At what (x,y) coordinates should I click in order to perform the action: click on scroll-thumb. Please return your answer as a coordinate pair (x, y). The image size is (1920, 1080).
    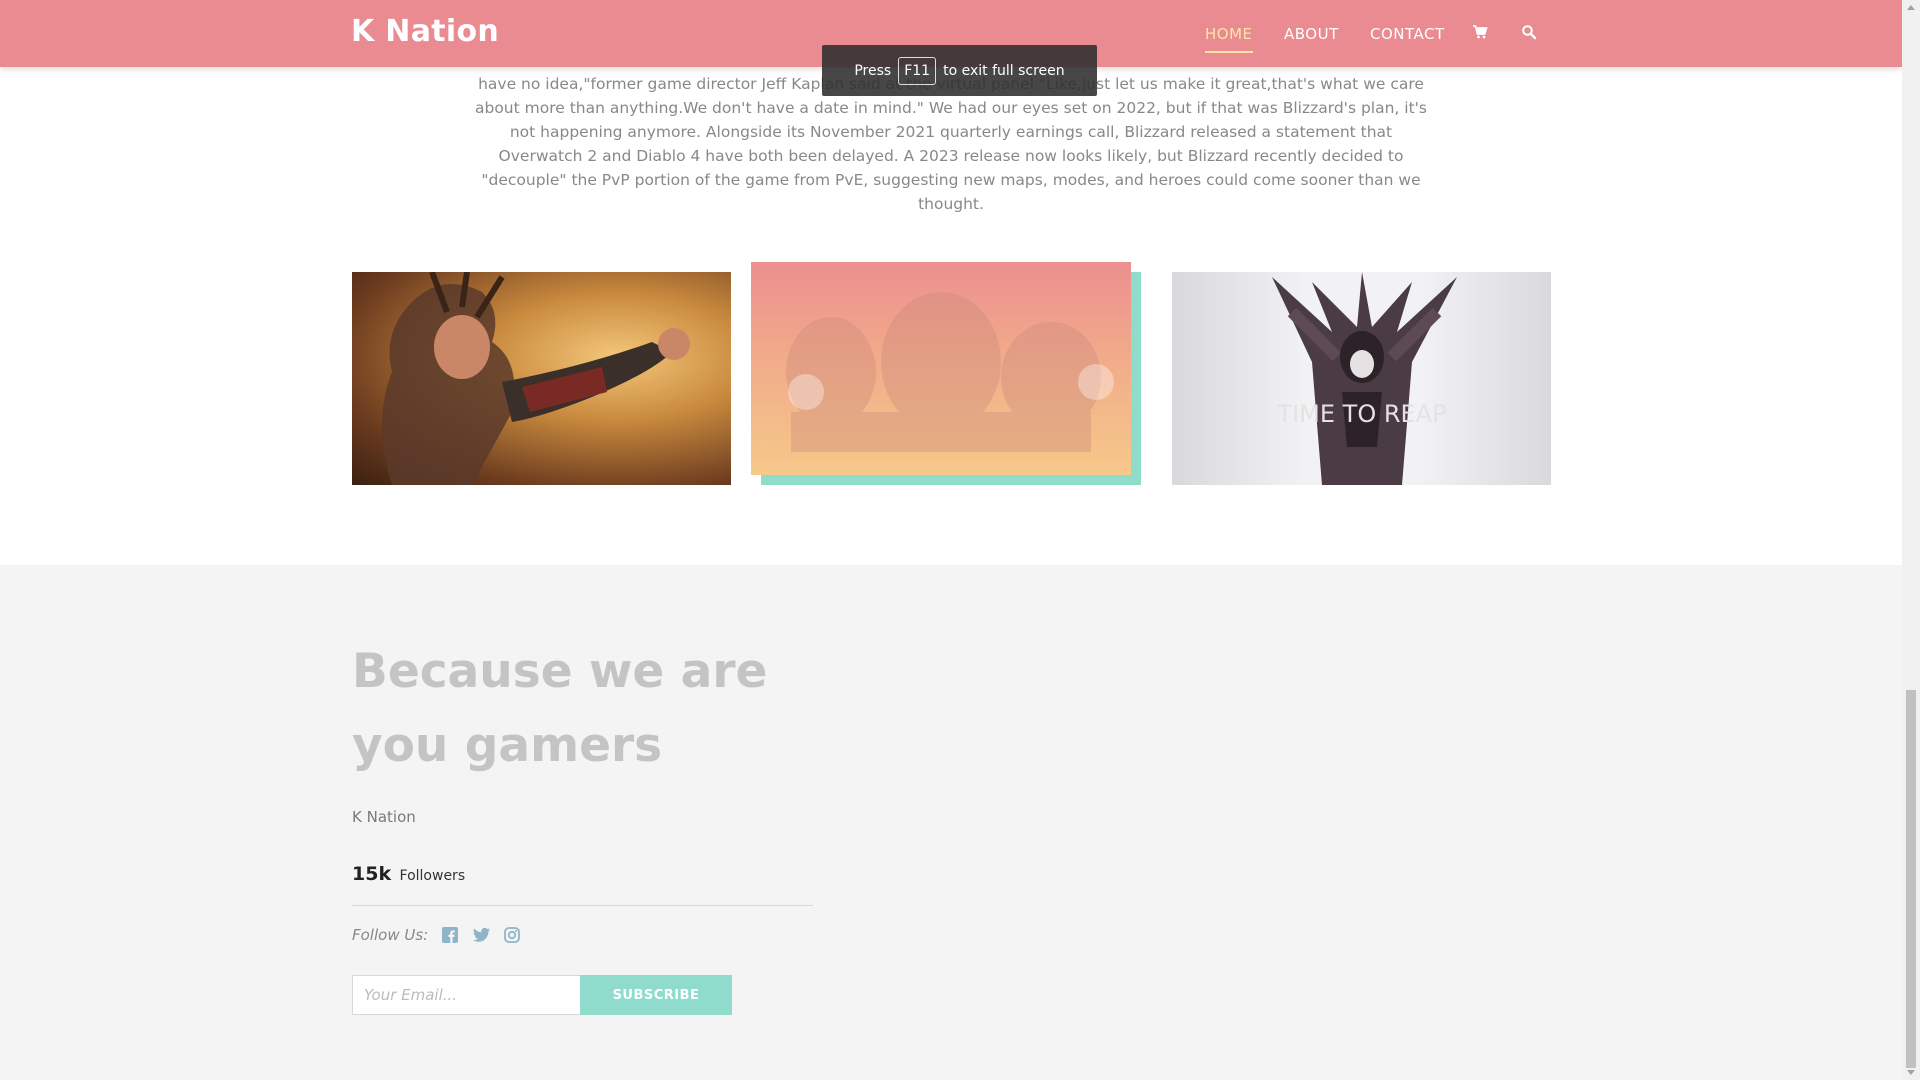
    Looking at the image, I should click on (1911, 879).